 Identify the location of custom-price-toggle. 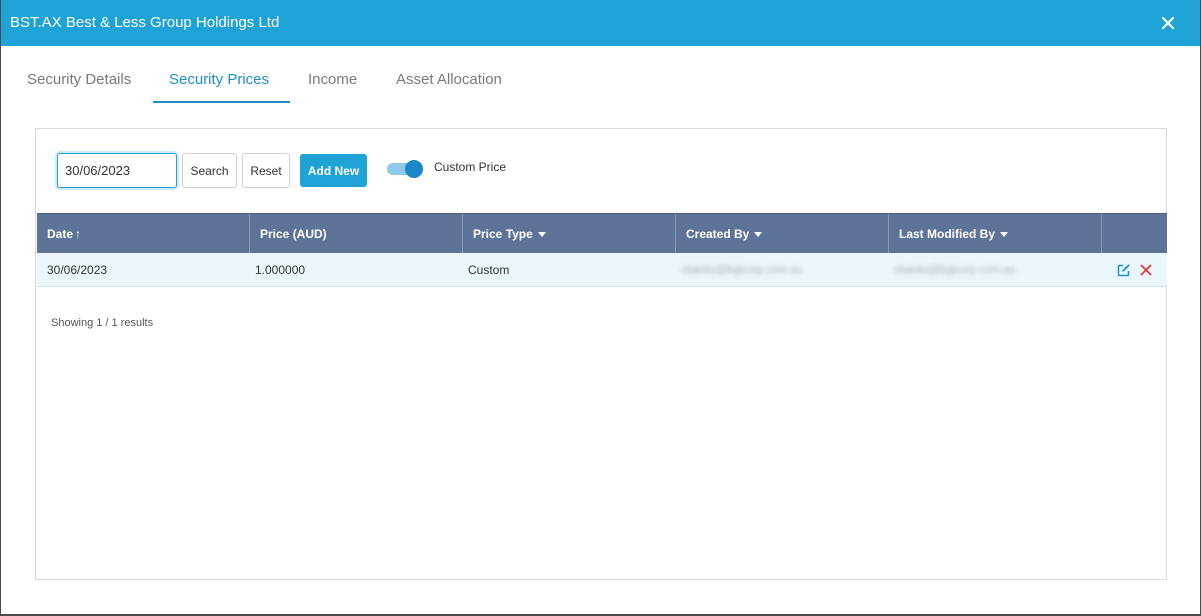
(406, 169).